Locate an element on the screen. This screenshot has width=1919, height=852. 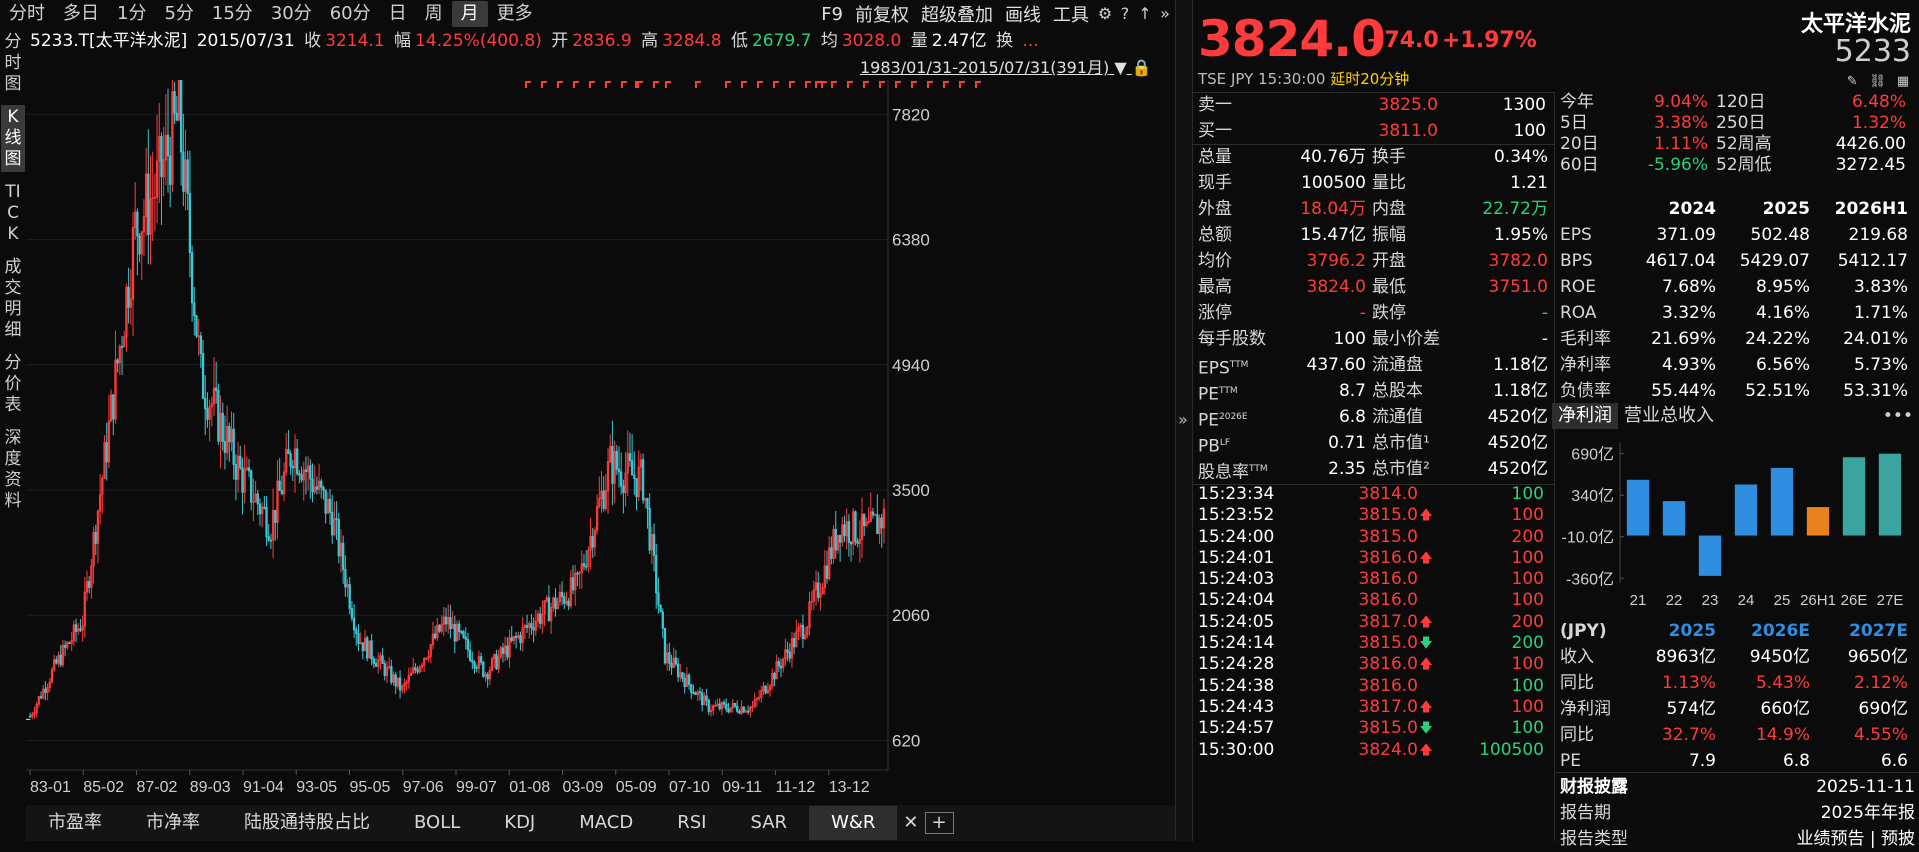
timeframe-1: 多日 is located at coordinates (81, 14).